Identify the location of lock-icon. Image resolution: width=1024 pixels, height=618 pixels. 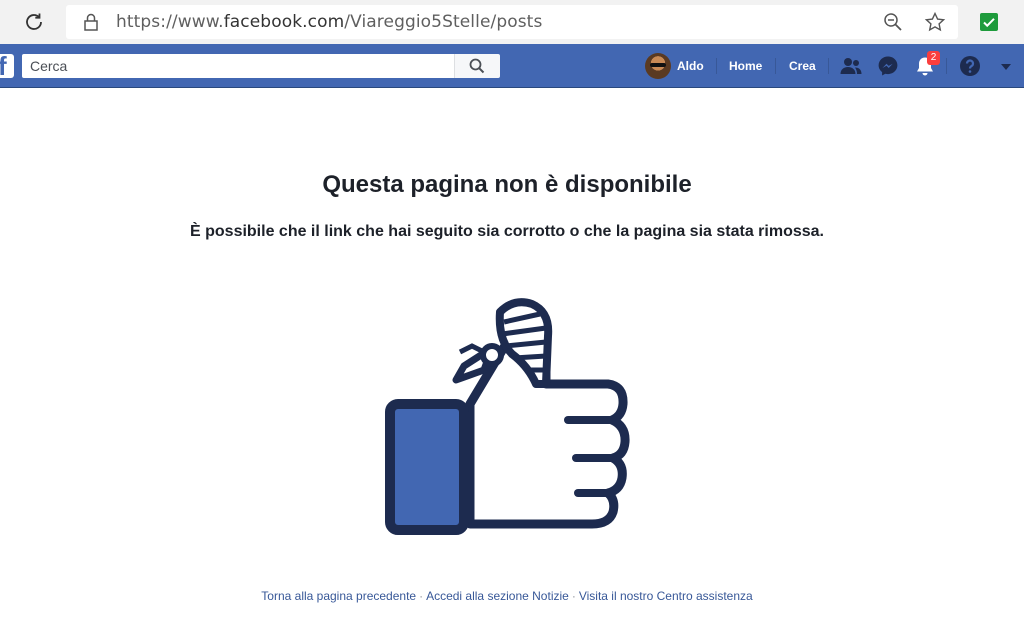
(91, 22).